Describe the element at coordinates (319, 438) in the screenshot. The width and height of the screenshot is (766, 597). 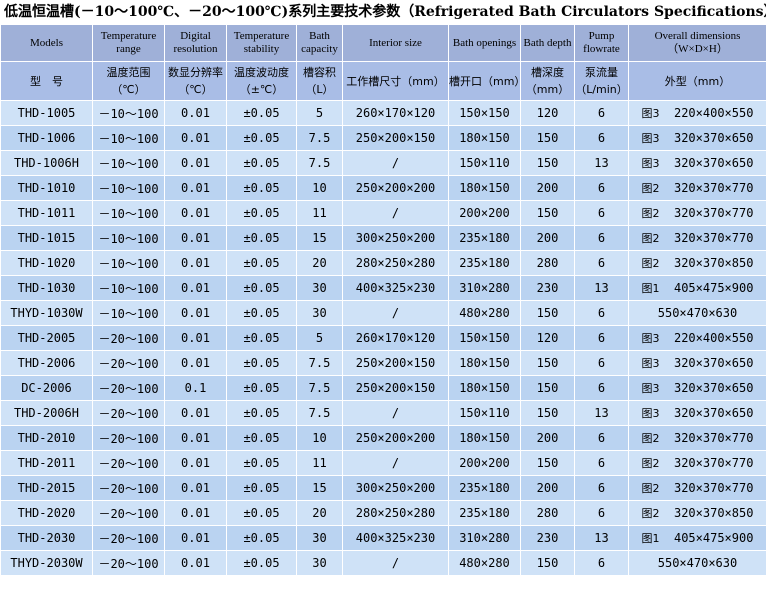
I see `cell-cap: 10` at that location.